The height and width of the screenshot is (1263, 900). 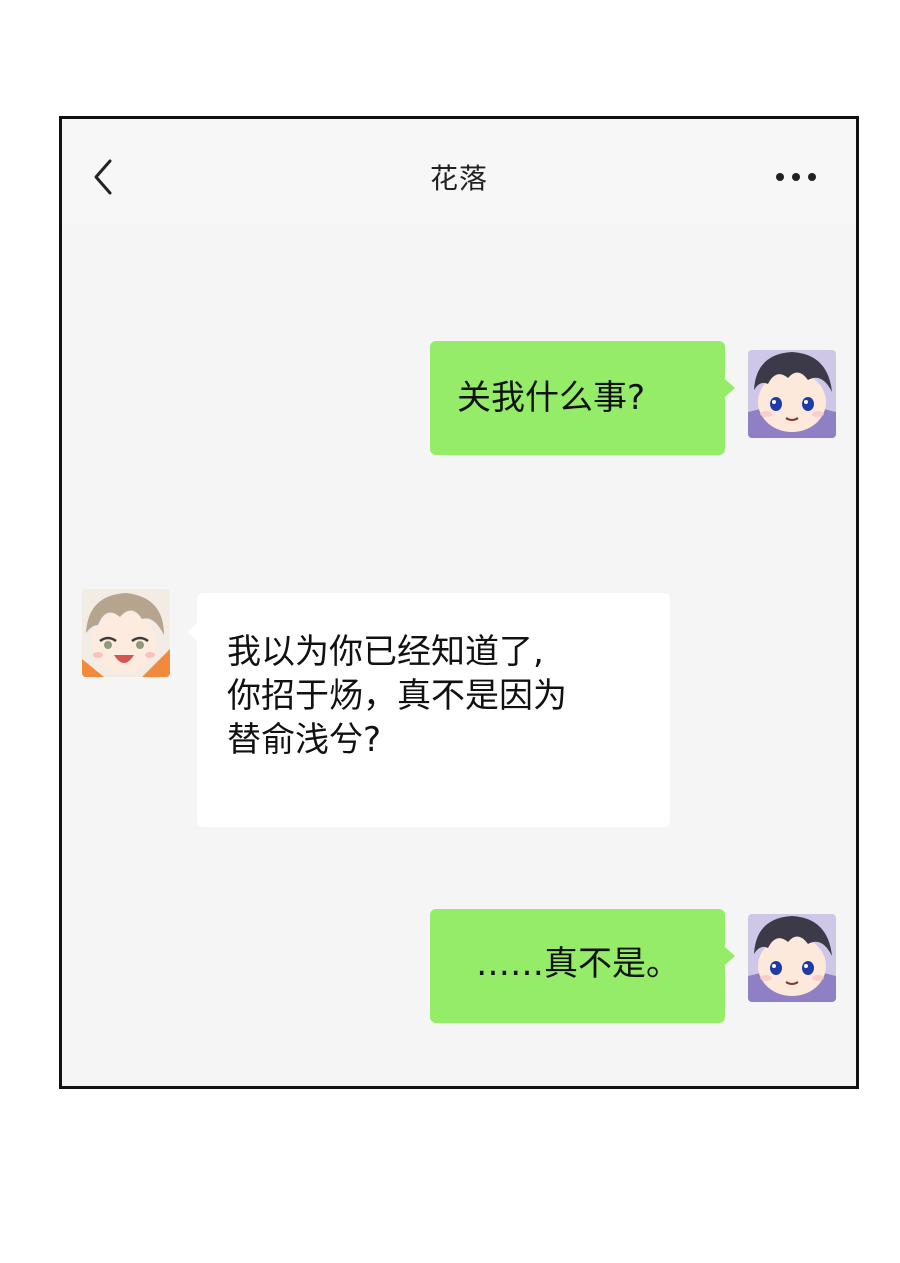 I want to click on message-text: ……真不是。, so click(x=578, y=964).